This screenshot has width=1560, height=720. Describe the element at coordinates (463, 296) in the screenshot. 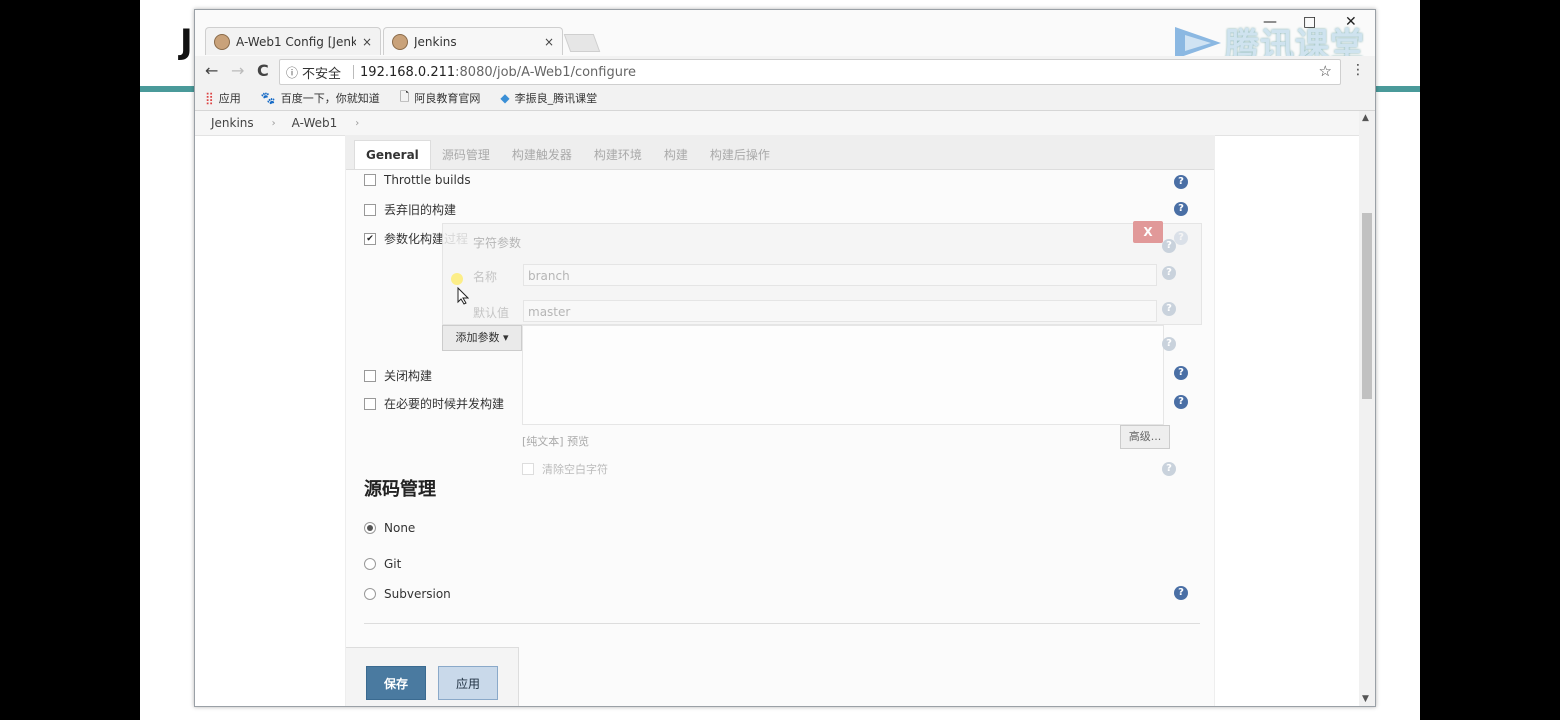

I see `mouse-cursor-icon` at that location.